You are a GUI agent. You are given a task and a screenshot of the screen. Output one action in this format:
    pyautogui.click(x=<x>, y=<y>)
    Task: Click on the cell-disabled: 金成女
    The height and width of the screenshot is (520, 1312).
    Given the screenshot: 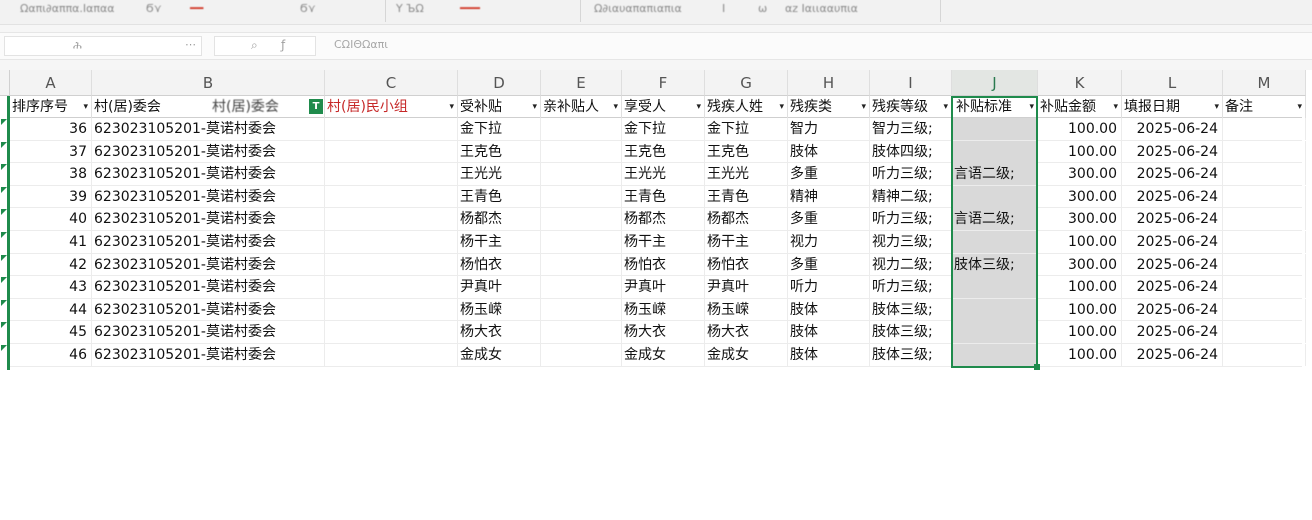 What is the action you would take?
    pyautogui.click(x=746, y=355)
    